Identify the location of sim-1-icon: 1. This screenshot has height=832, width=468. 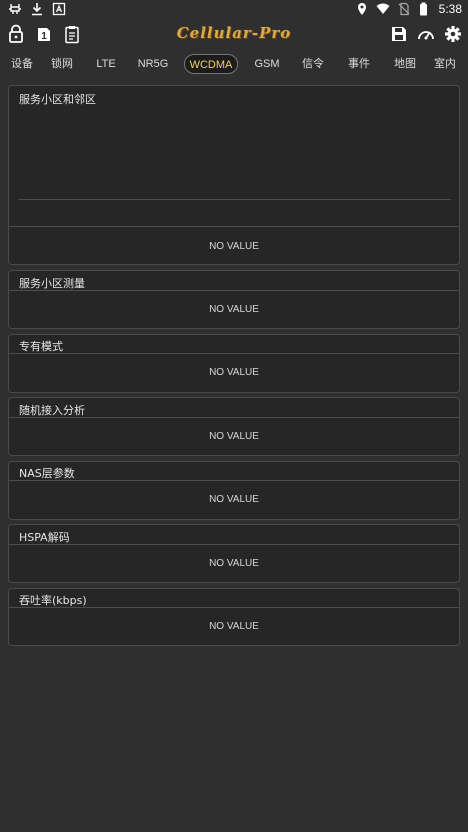
(44, 34).